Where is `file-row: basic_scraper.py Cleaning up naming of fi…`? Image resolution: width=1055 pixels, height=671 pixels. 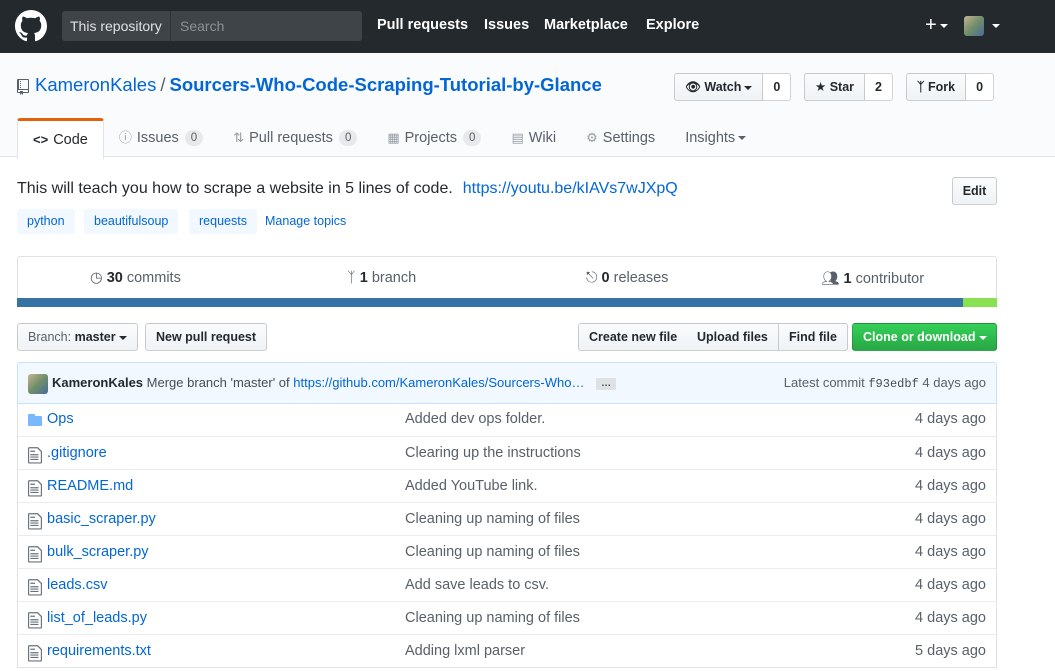
file-row: basic_scraper.py Cleaning up naming of fi… is located at coordinates (507, 518).